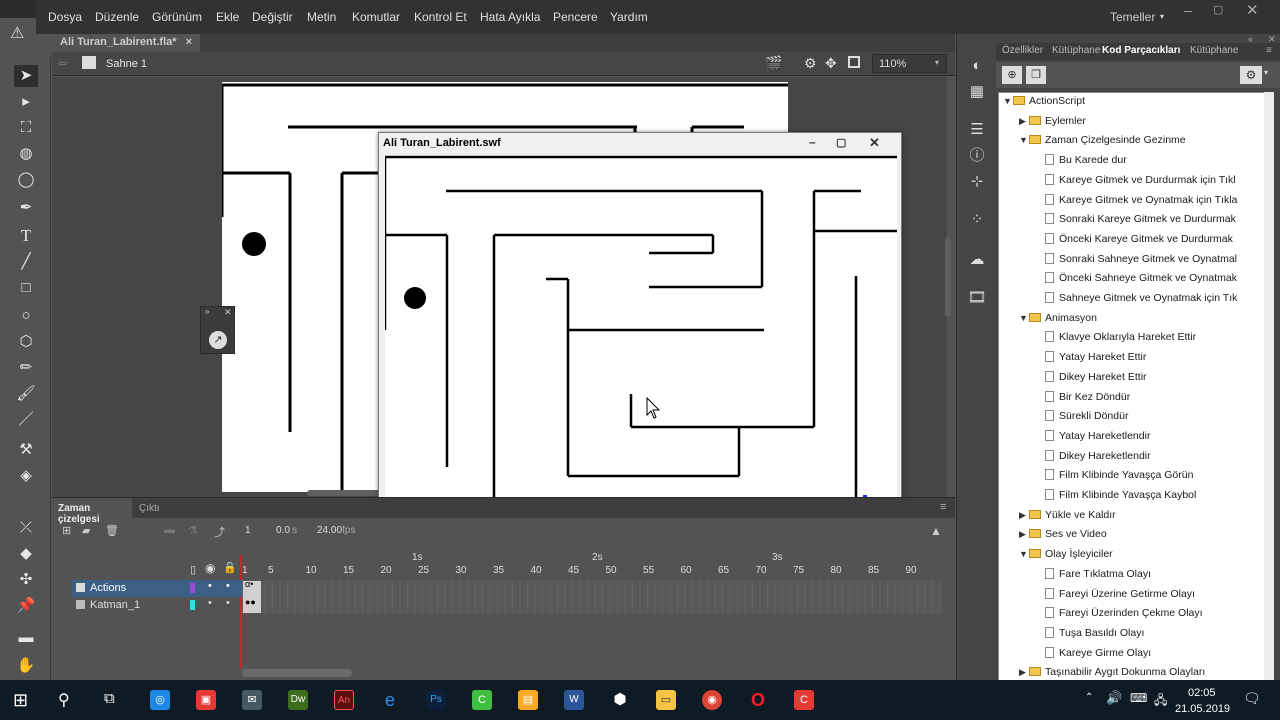  I want to click on tree-folder: ▶ Ses ve Video, so click(1136, 537).